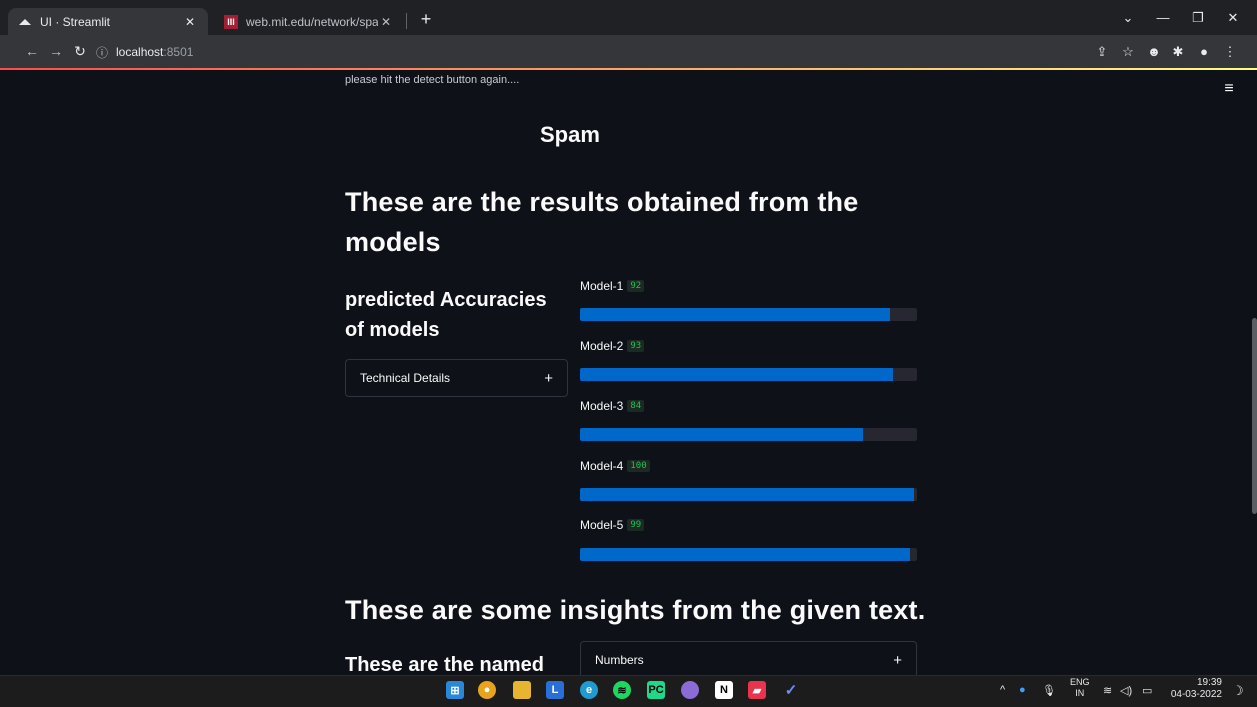 This screenshot has height=707, width=1257. Describe the element at coordinates (455, 690) in the screenshot. I see `windows-start-icon: ⊞` at that location.